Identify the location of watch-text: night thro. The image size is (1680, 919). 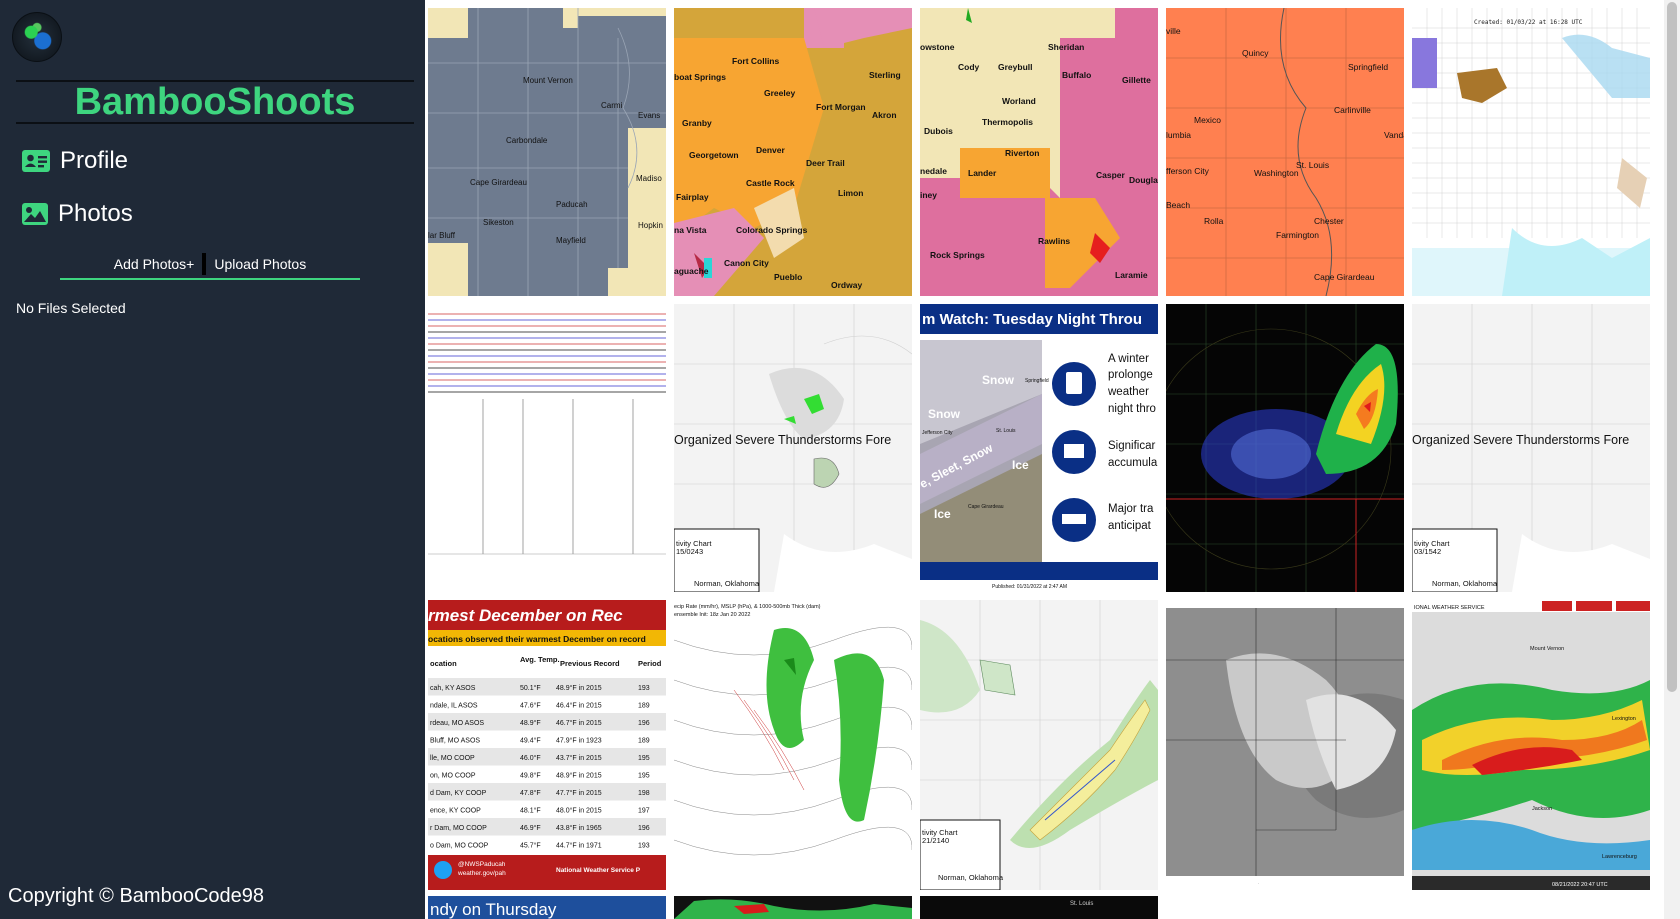
(1132, 409).